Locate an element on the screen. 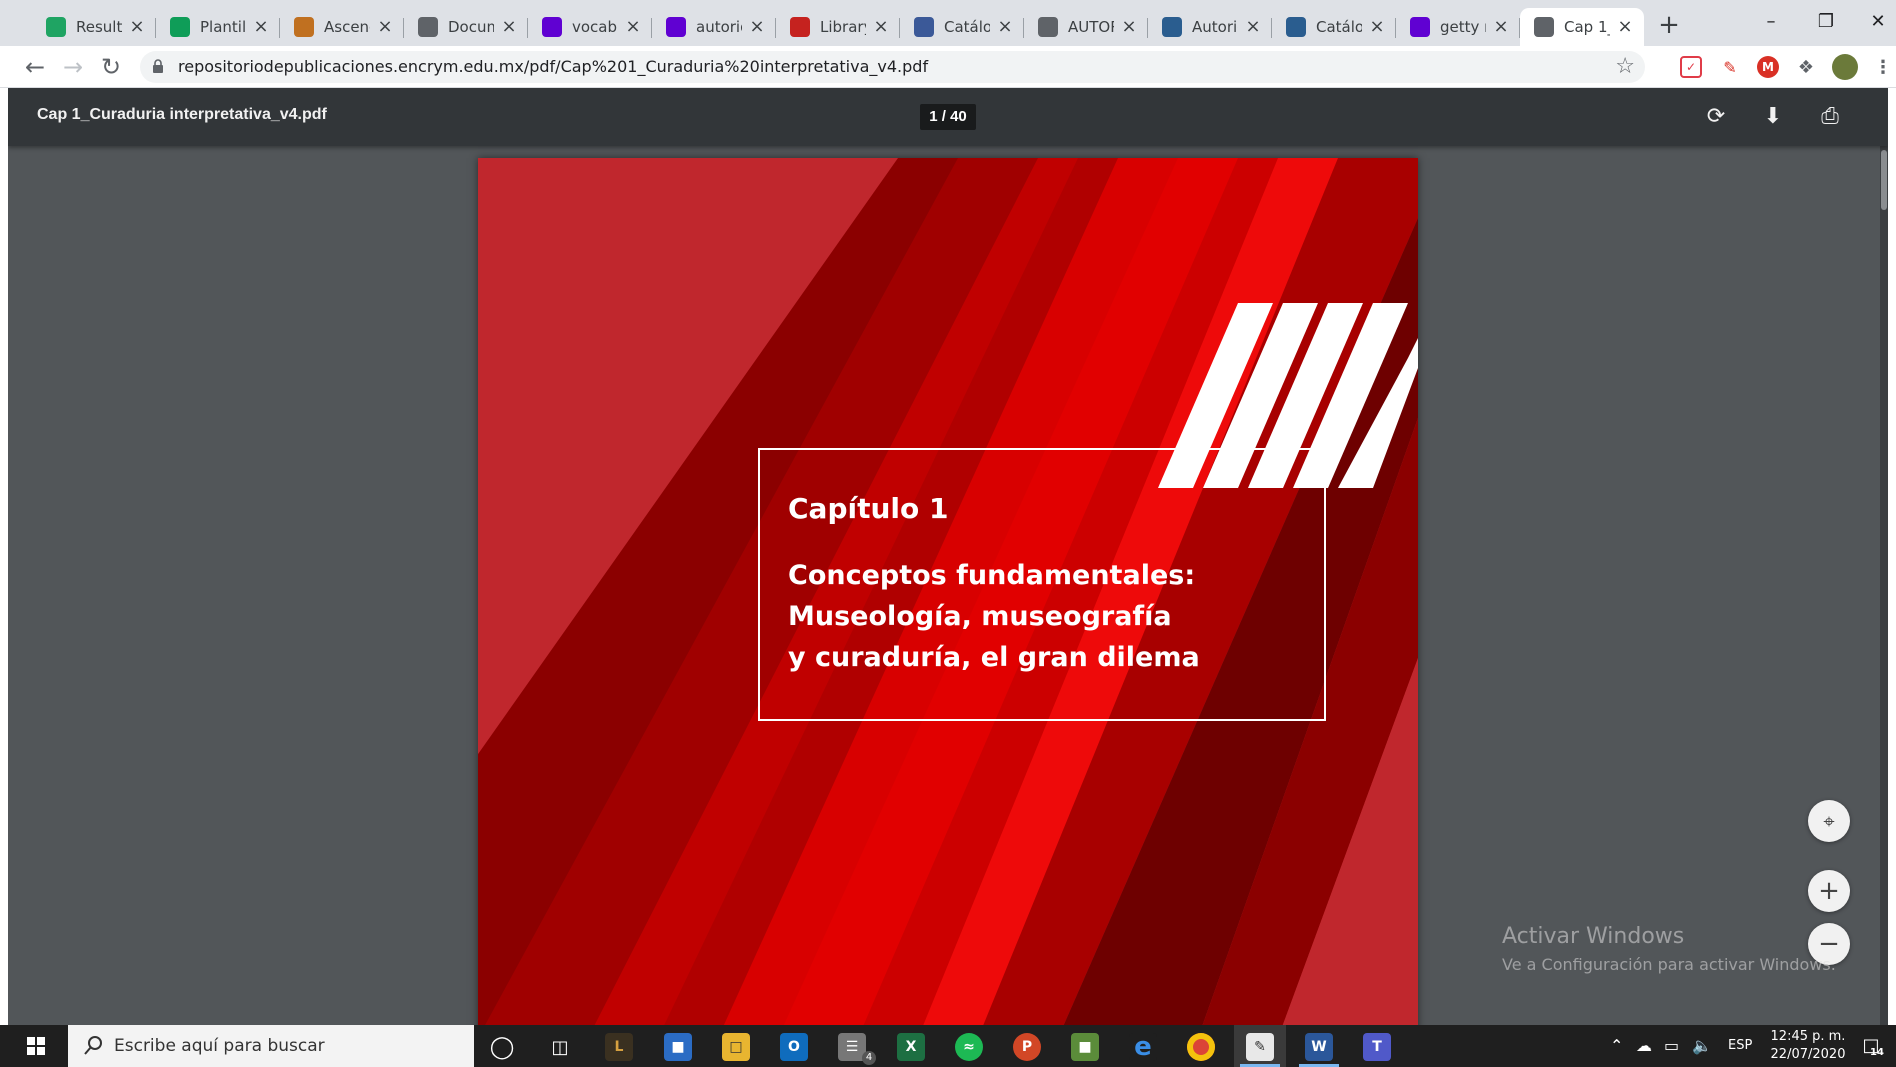  input-language: ESP is located at coordinates (1740, 1046).